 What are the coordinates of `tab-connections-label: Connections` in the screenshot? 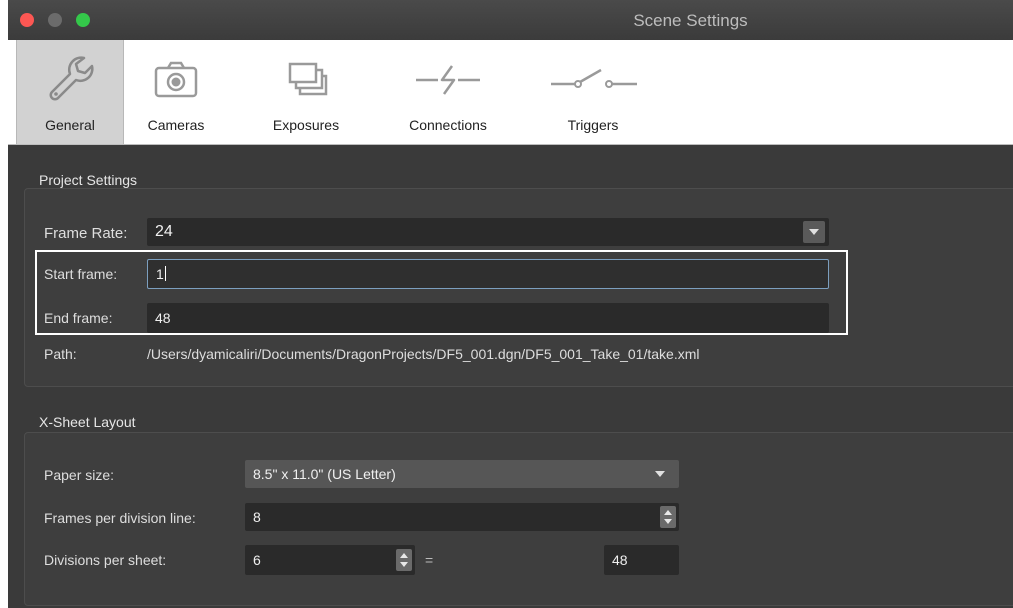 It's located at (448, 125).